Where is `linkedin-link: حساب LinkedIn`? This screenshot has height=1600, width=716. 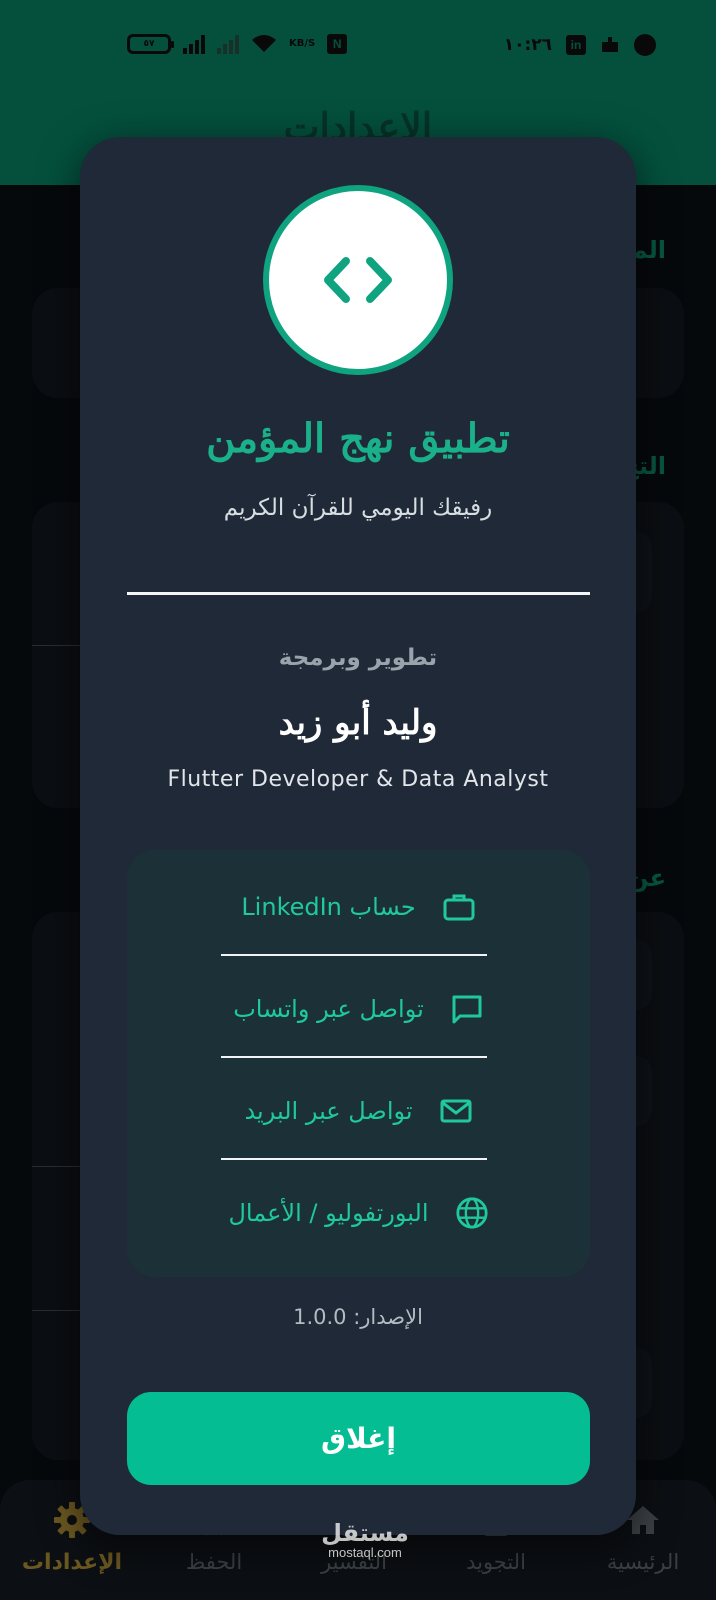 linkedin-link: حساب LinkedIn is located at coordinates (358, 907).